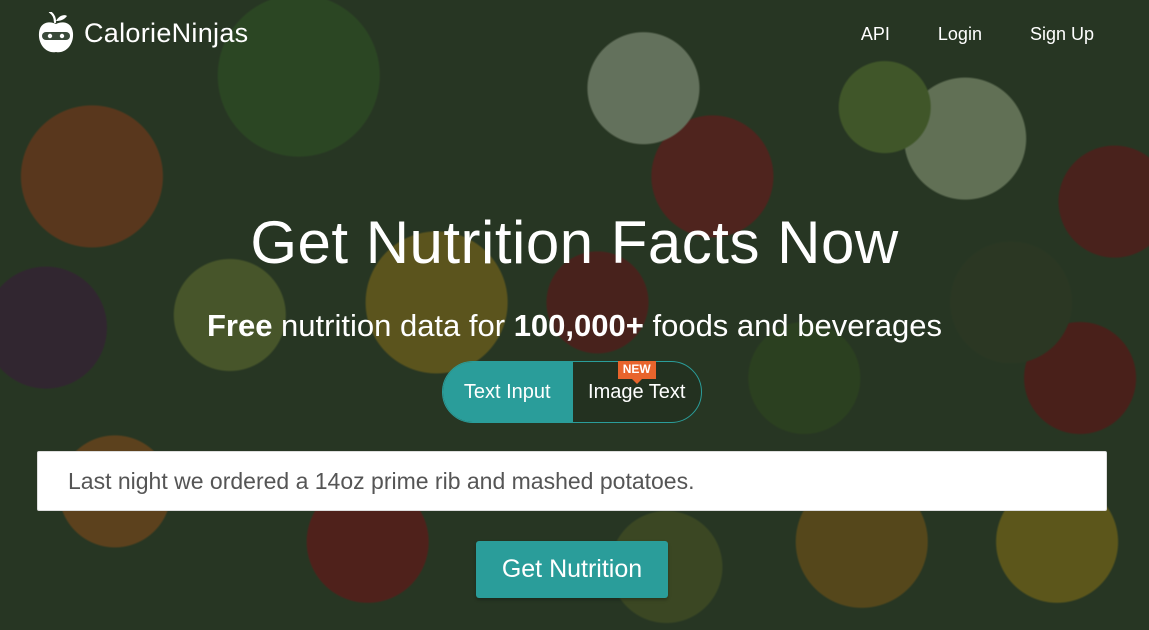 Image resolution: width=1149 pixels, height=630 pixels. Describe the element at coordinates (393, 325) in the screenshot. I see `subtitle-part1: nutrition data for` at that location.